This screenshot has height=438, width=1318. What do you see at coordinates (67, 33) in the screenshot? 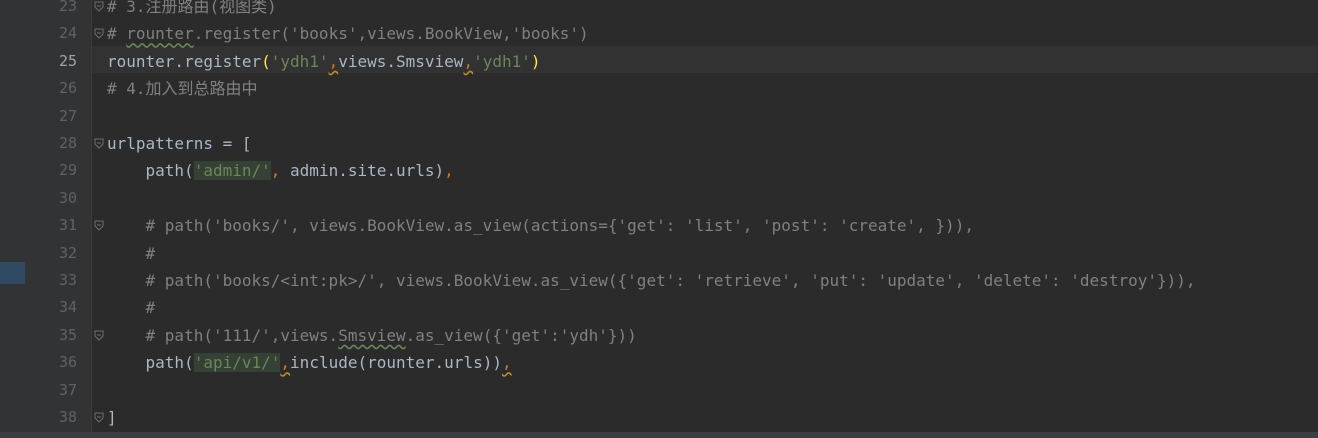
I see `line-number: 24` at bounding box center [67, 33].